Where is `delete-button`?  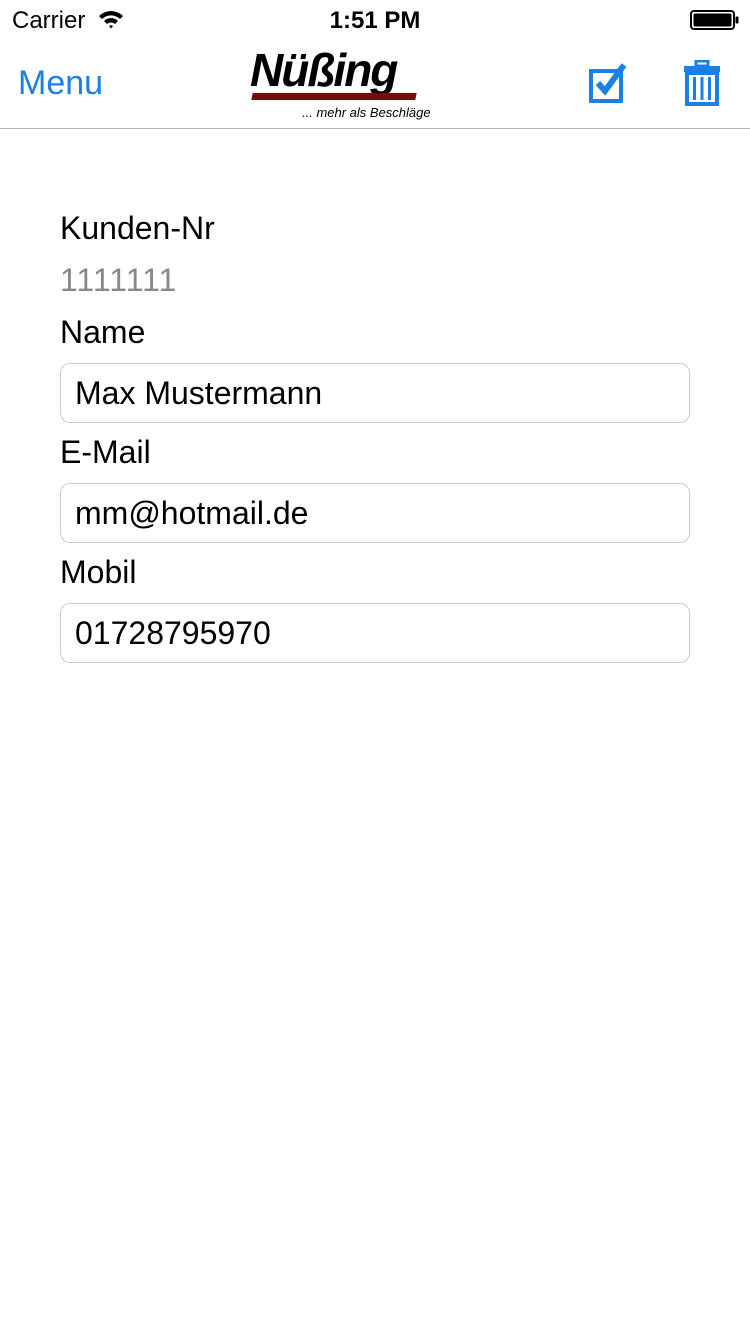
delete-button is located at coordinates (702, 82).